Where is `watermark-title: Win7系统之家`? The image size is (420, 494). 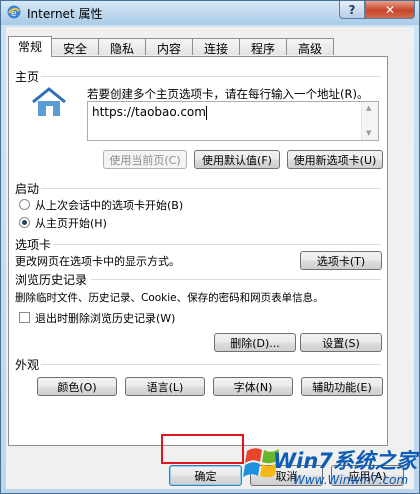 watermark-title: Win7系统之家 is located at coordinates (345, 461).